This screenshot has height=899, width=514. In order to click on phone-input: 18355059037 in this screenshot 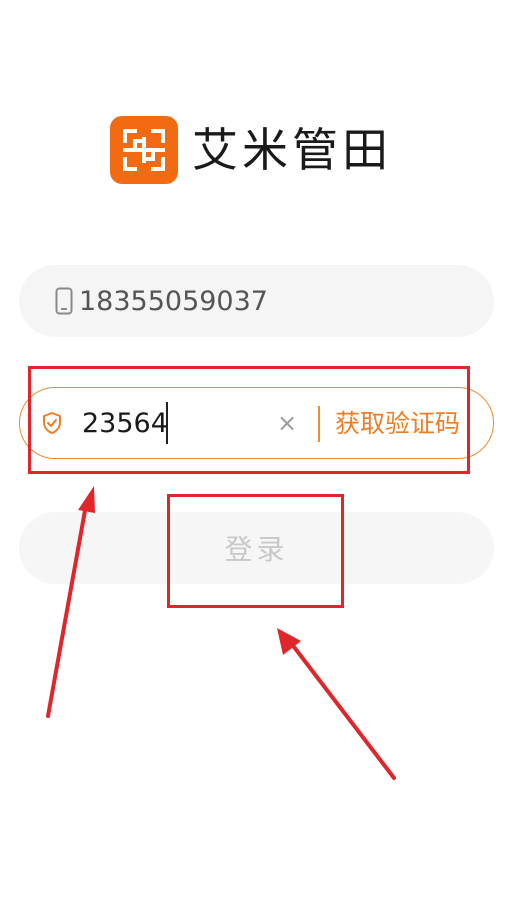, I will do `click(173, 301)`.